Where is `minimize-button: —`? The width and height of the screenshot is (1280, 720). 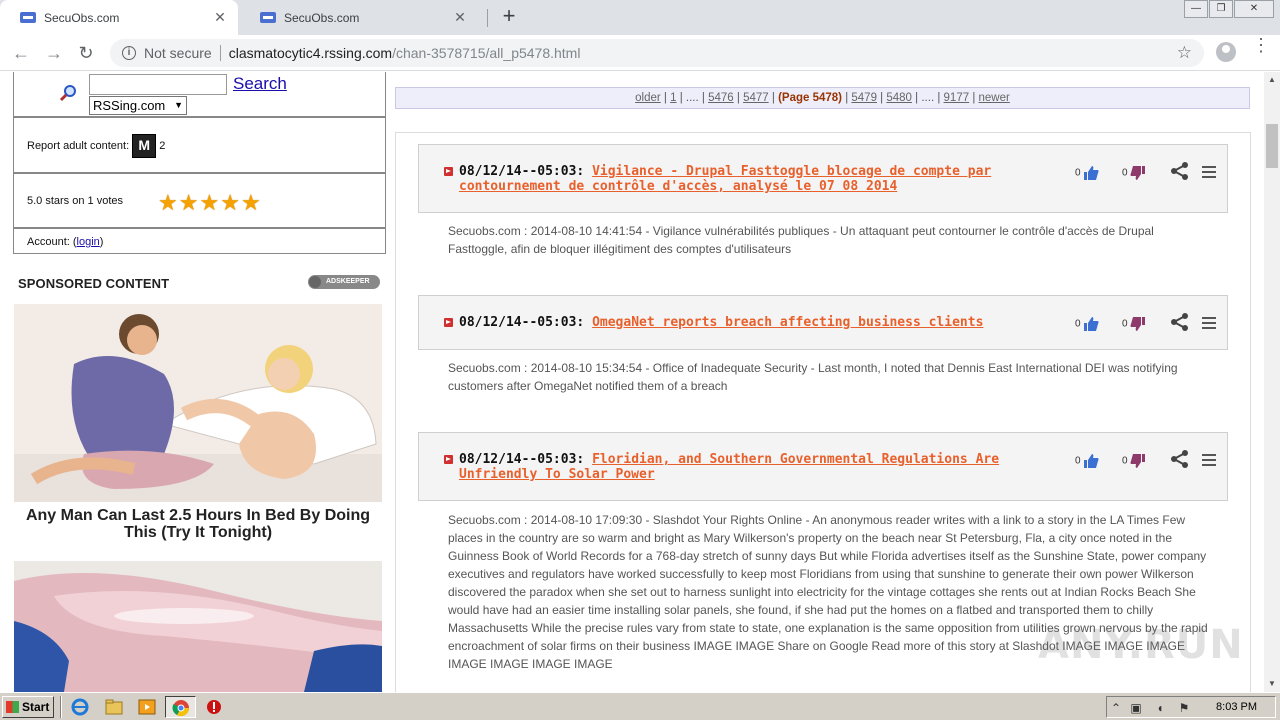 minimize-button: — is located at coordinates (1196, 9).